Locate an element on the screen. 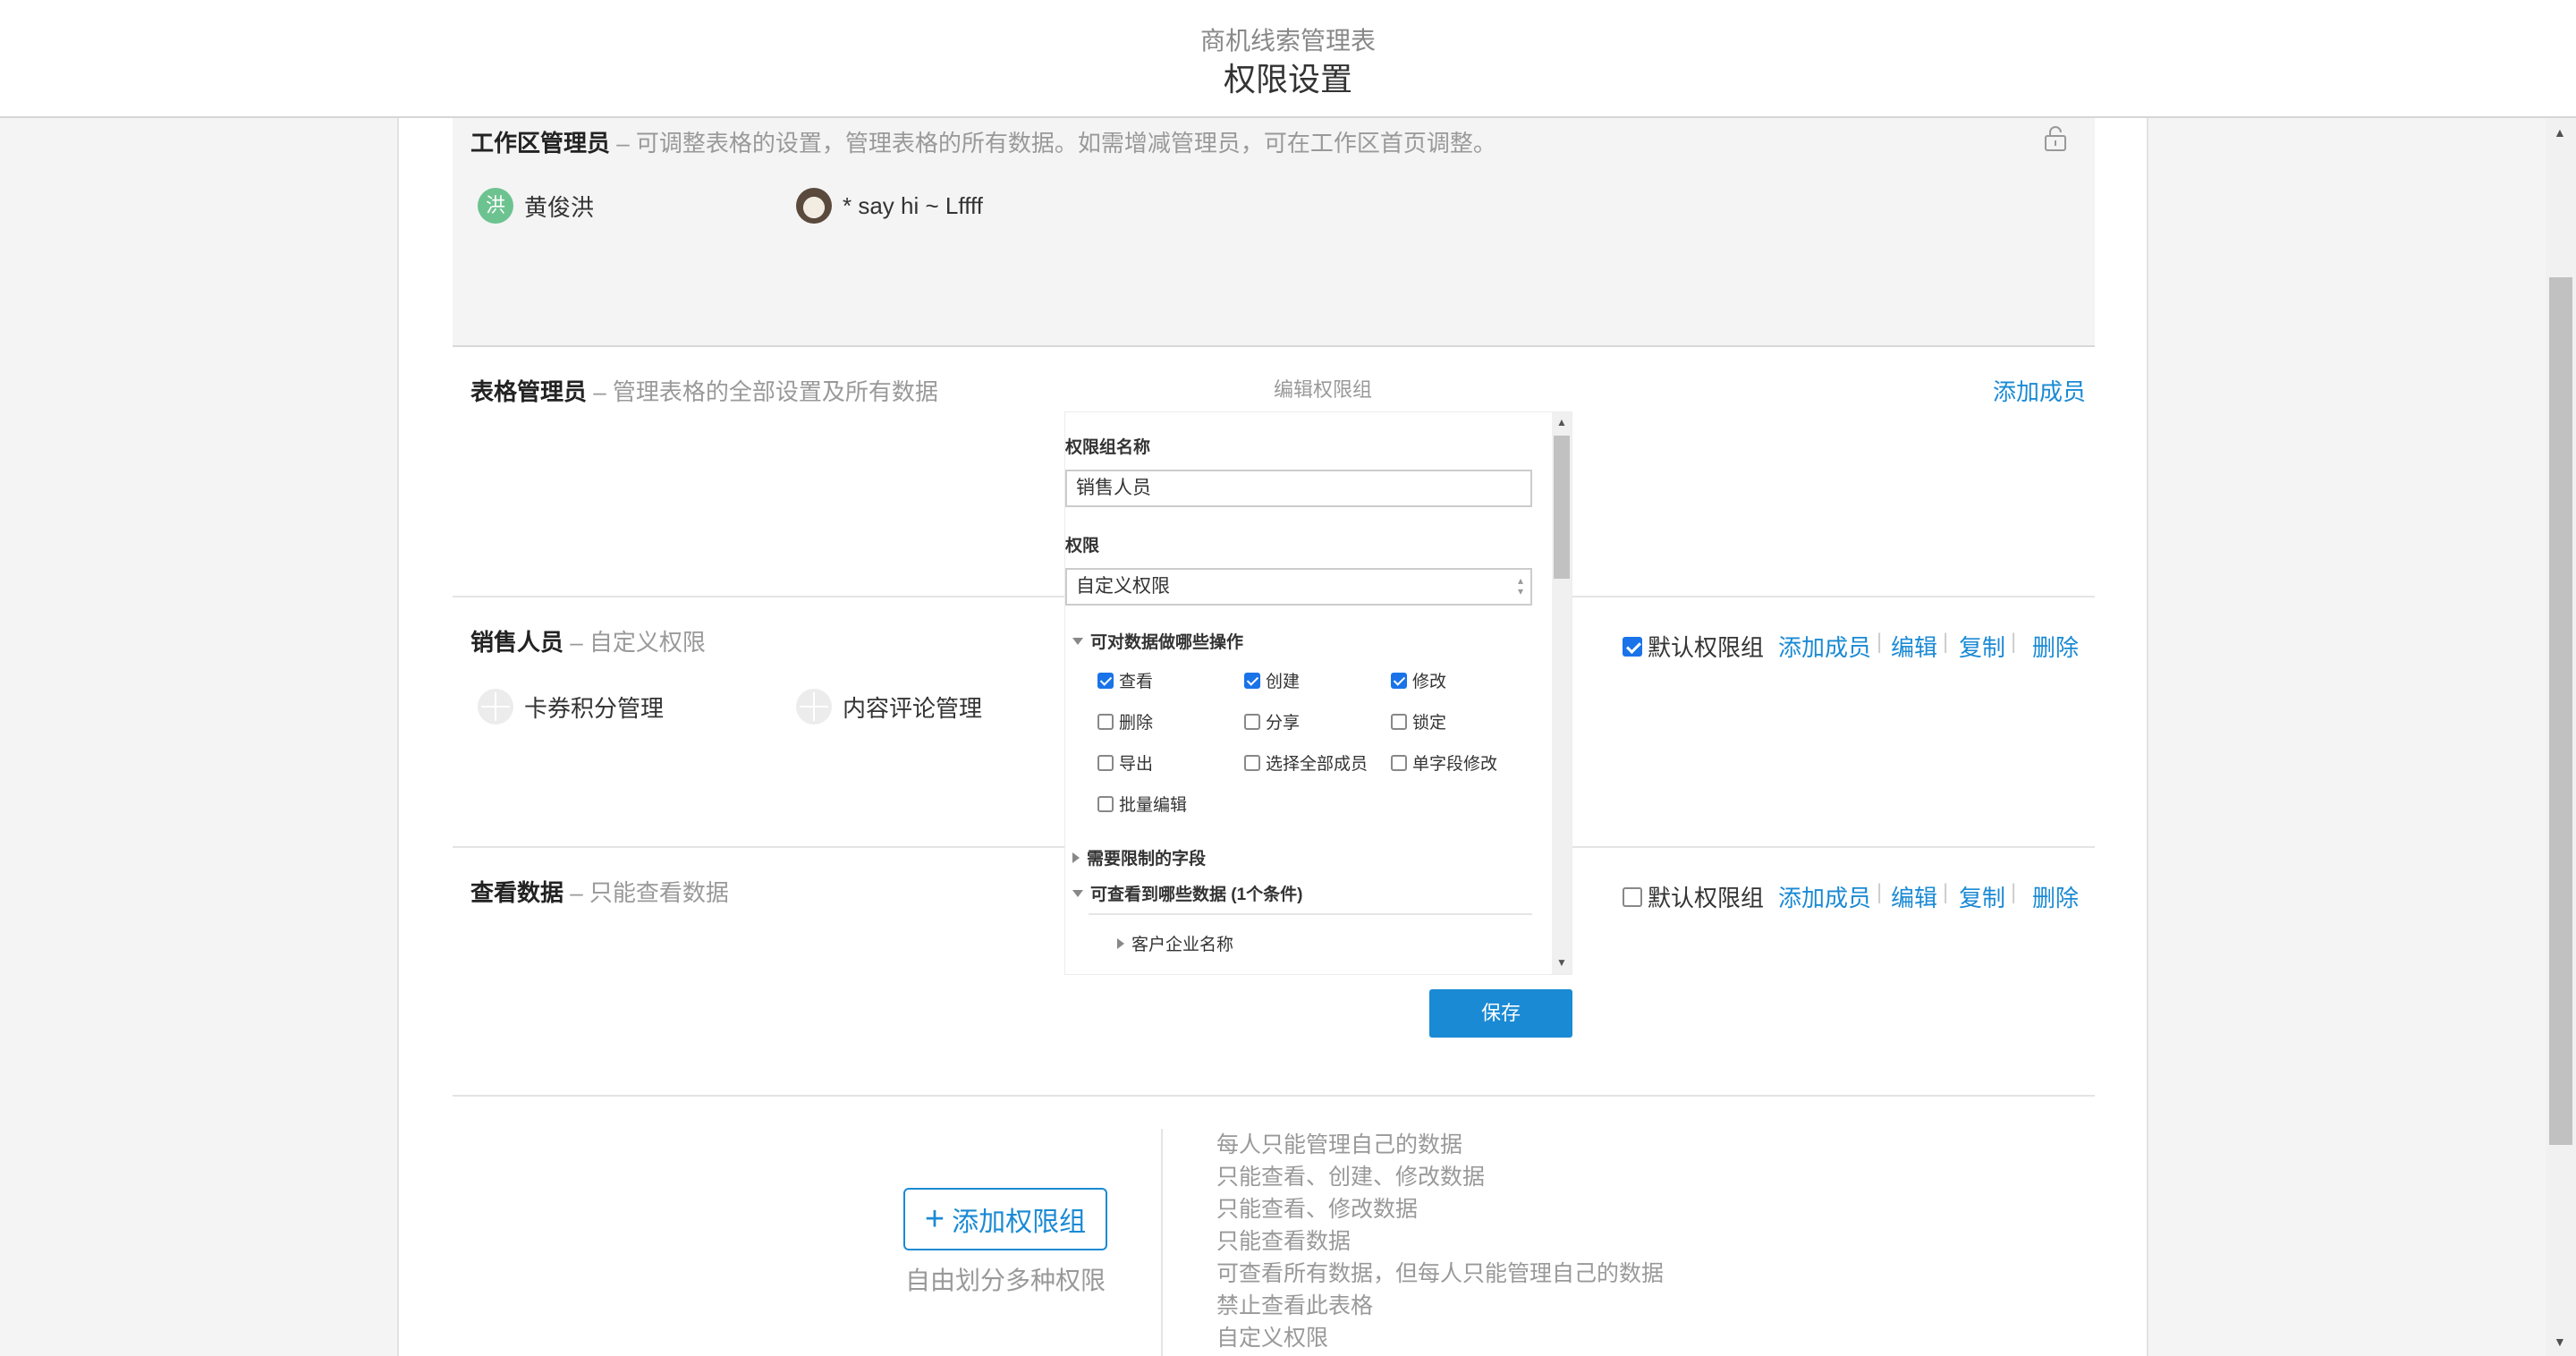 The width and height of the screenshot is (2576, 1356). lock-icon is located at coordinates (2055, 138).